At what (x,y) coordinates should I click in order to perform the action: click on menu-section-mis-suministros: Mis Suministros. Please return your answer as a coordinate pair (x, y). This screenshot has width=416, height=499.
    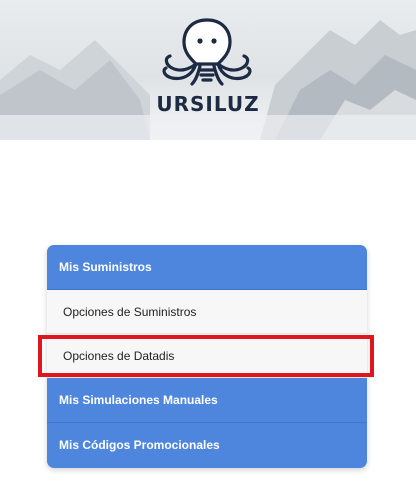
    Looking at the image, I should click on (207, 267).